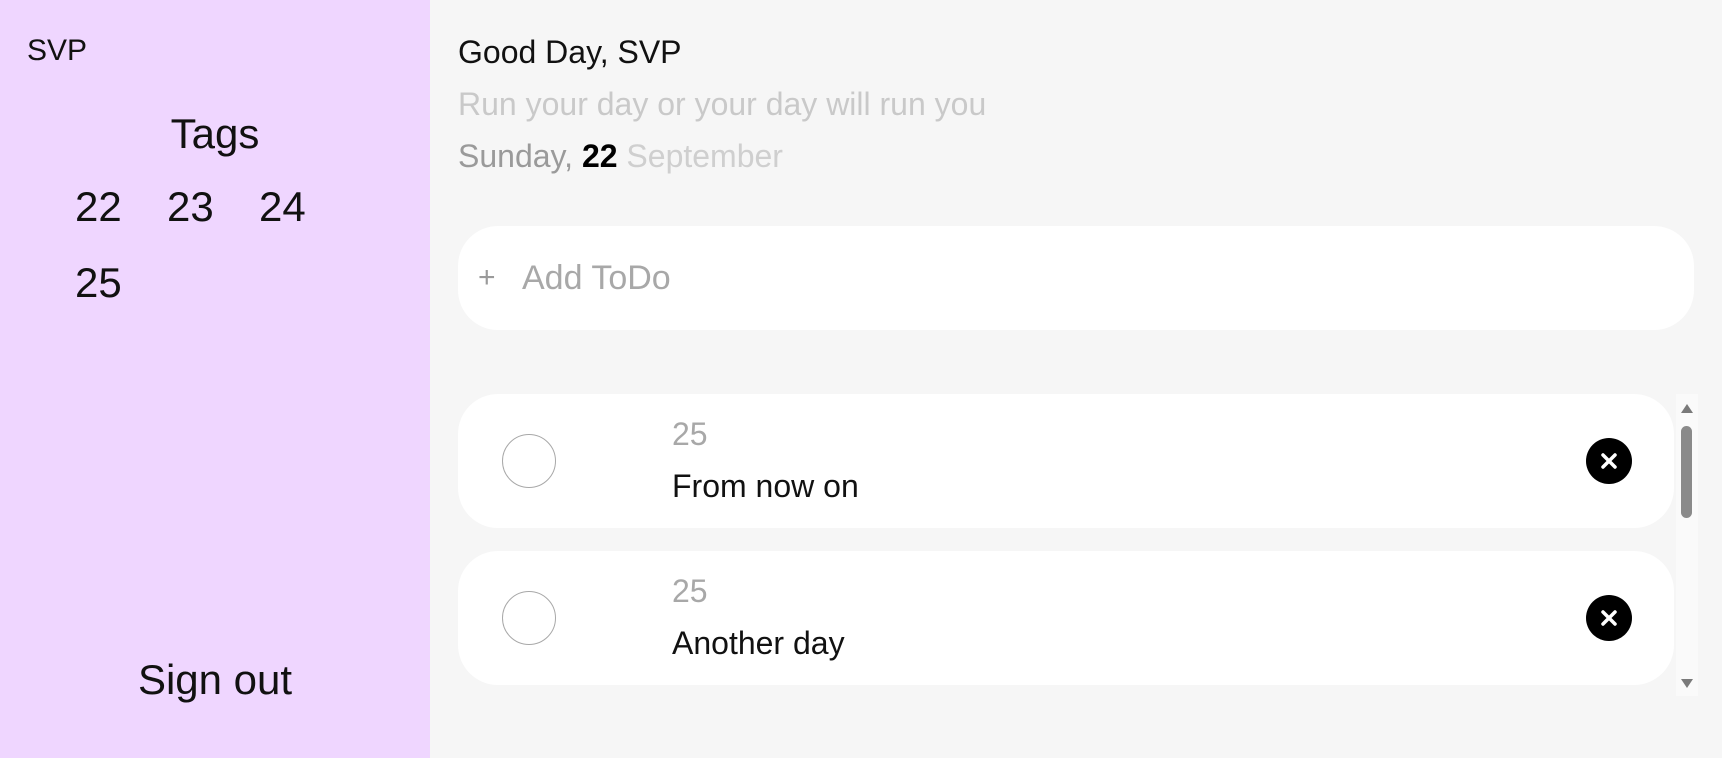  Describe the element at coordinates (1687, 545) in the screenshot. I see `todo-list-scrollbar` at that location.